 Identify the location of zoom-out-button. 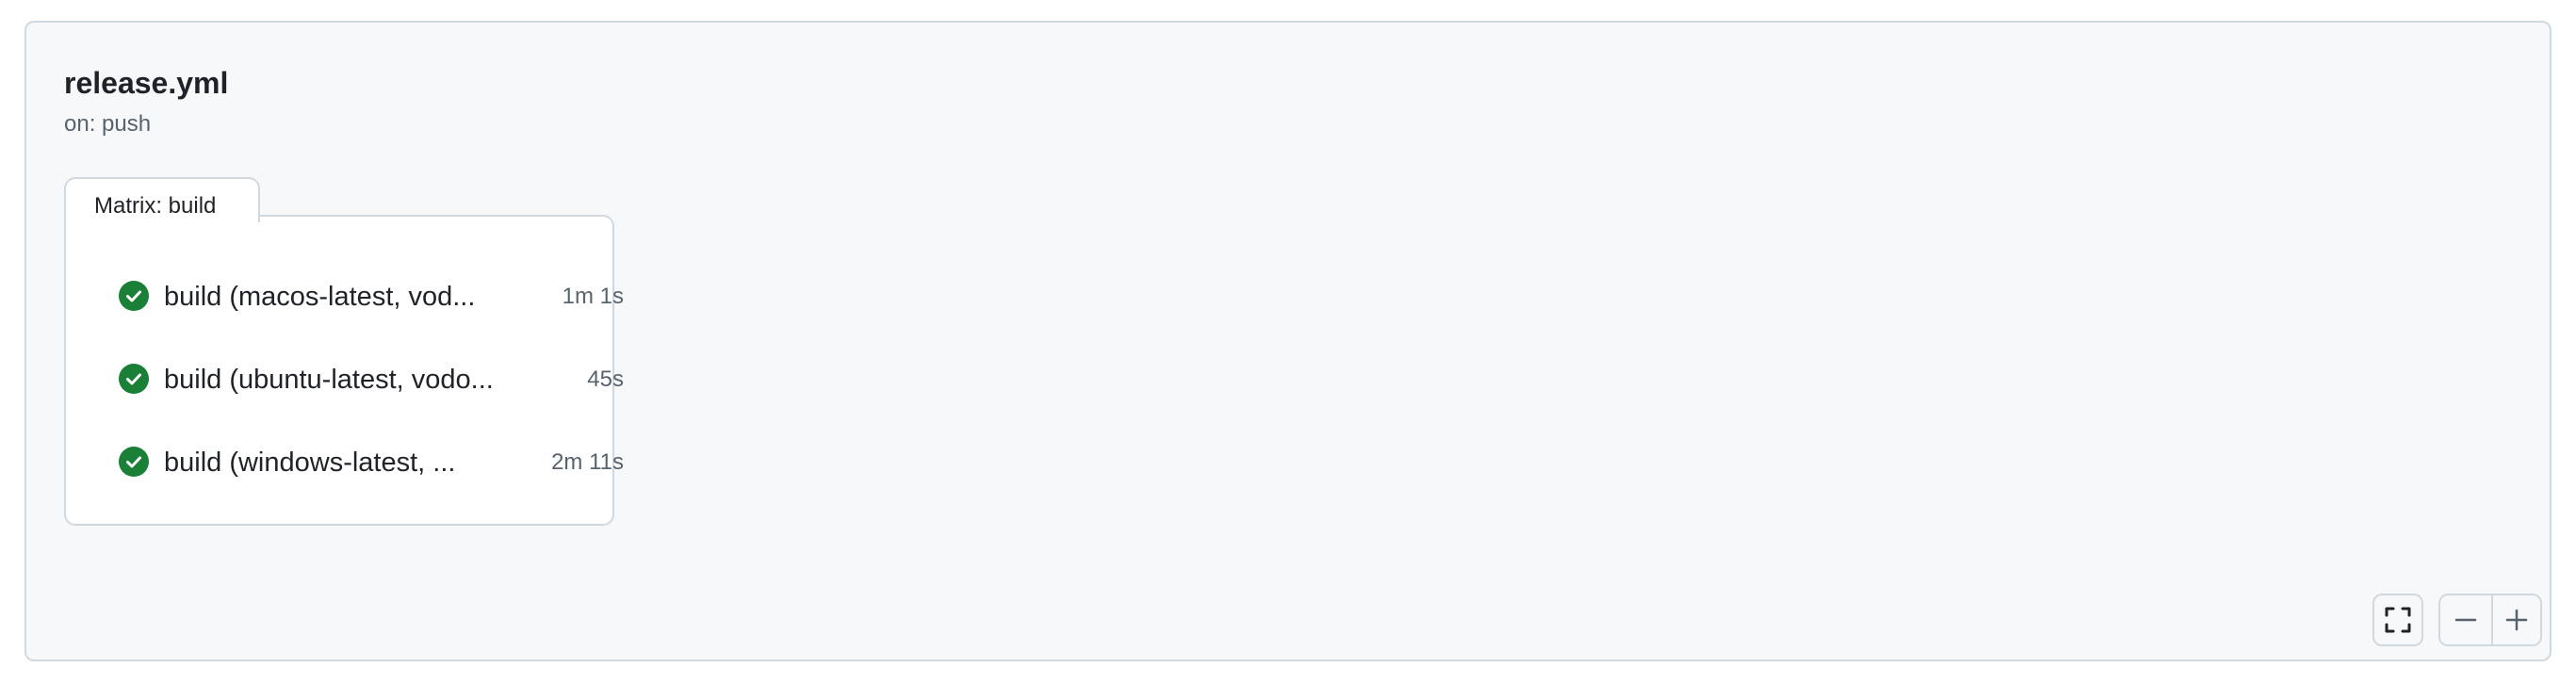
(2466, 619).